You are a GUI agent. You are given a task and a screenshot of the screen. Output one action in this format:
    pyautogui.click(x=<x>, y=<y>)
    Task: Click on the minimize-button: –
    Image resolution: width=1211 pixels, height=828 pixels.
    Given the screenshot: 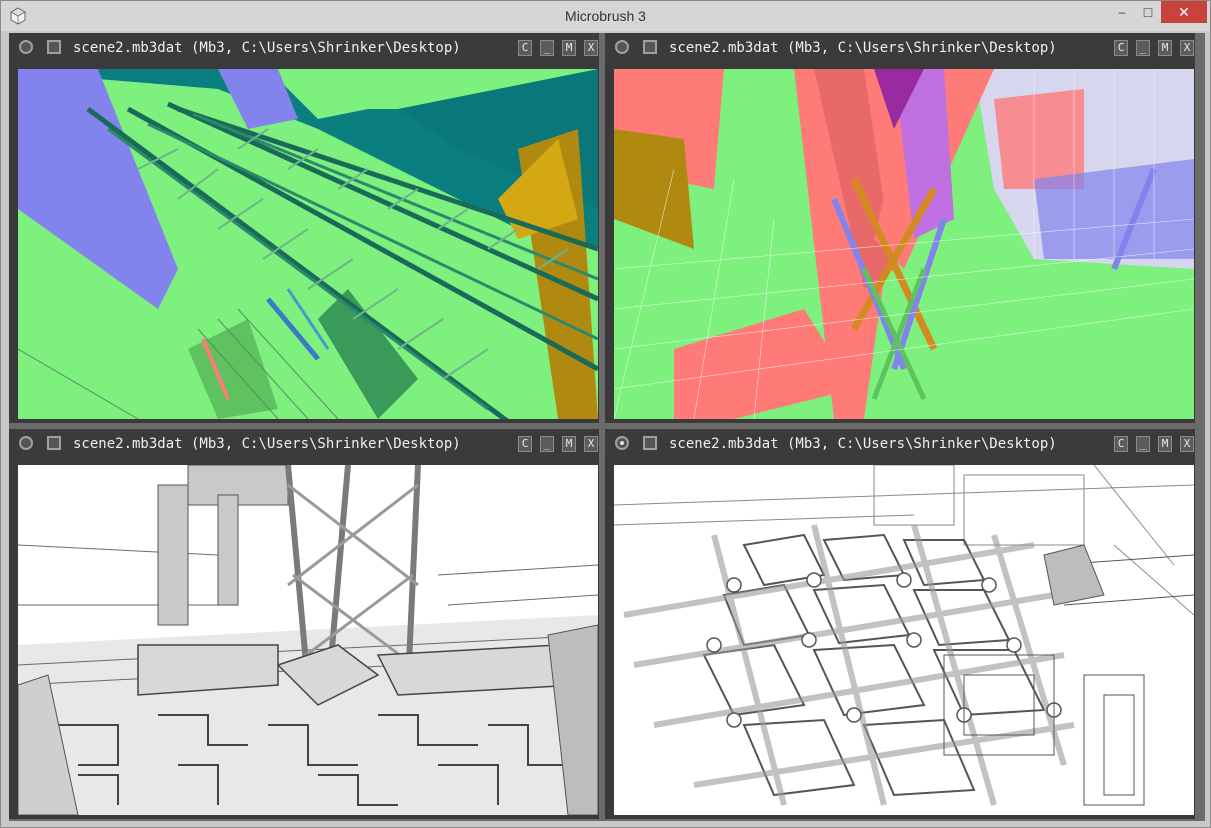 What is the action you would take?
    pyautogui.click(x=1122, y=12)
    